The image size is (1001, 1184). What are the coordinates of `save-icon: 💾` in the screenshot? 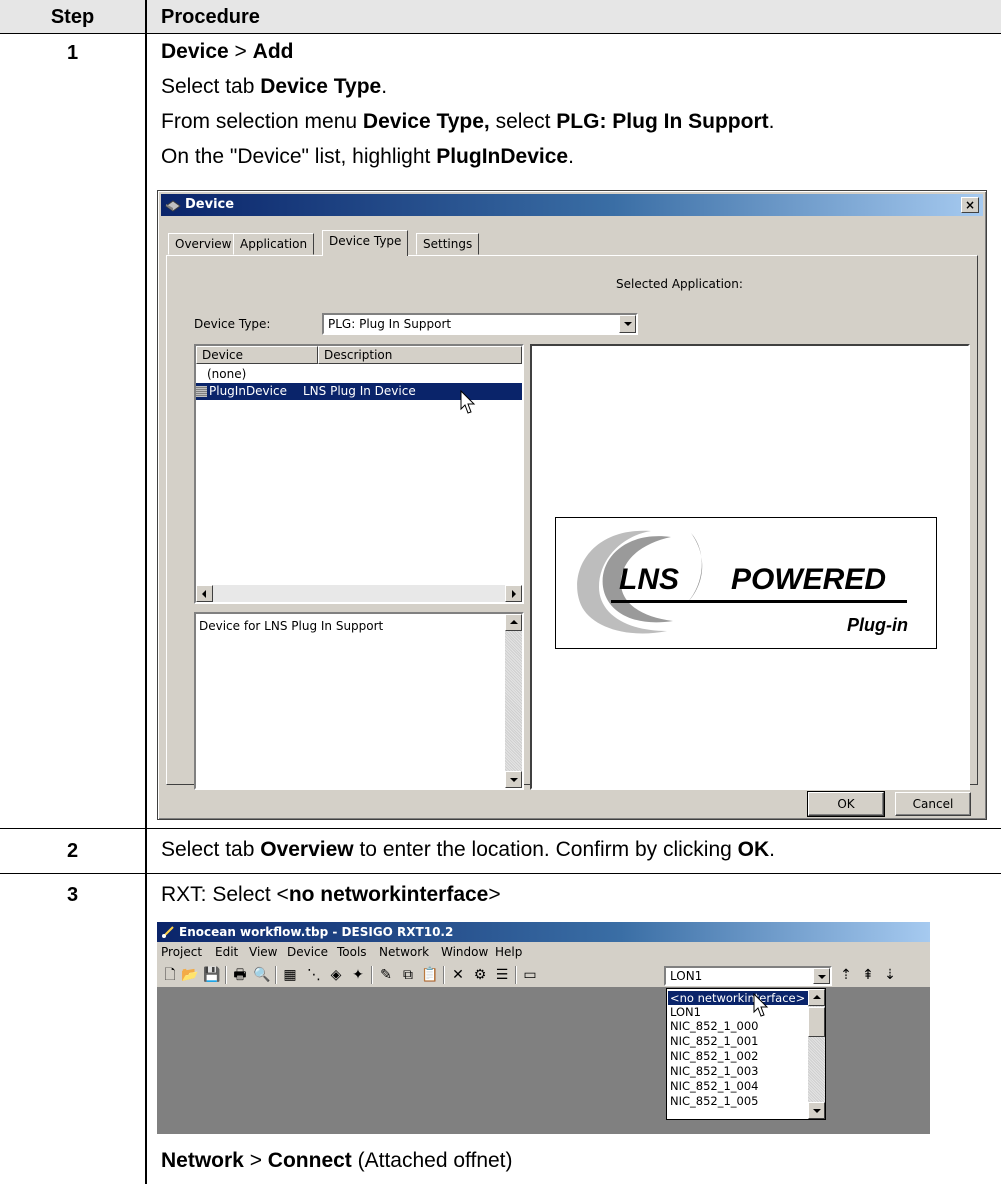 It's located at (212, 975).